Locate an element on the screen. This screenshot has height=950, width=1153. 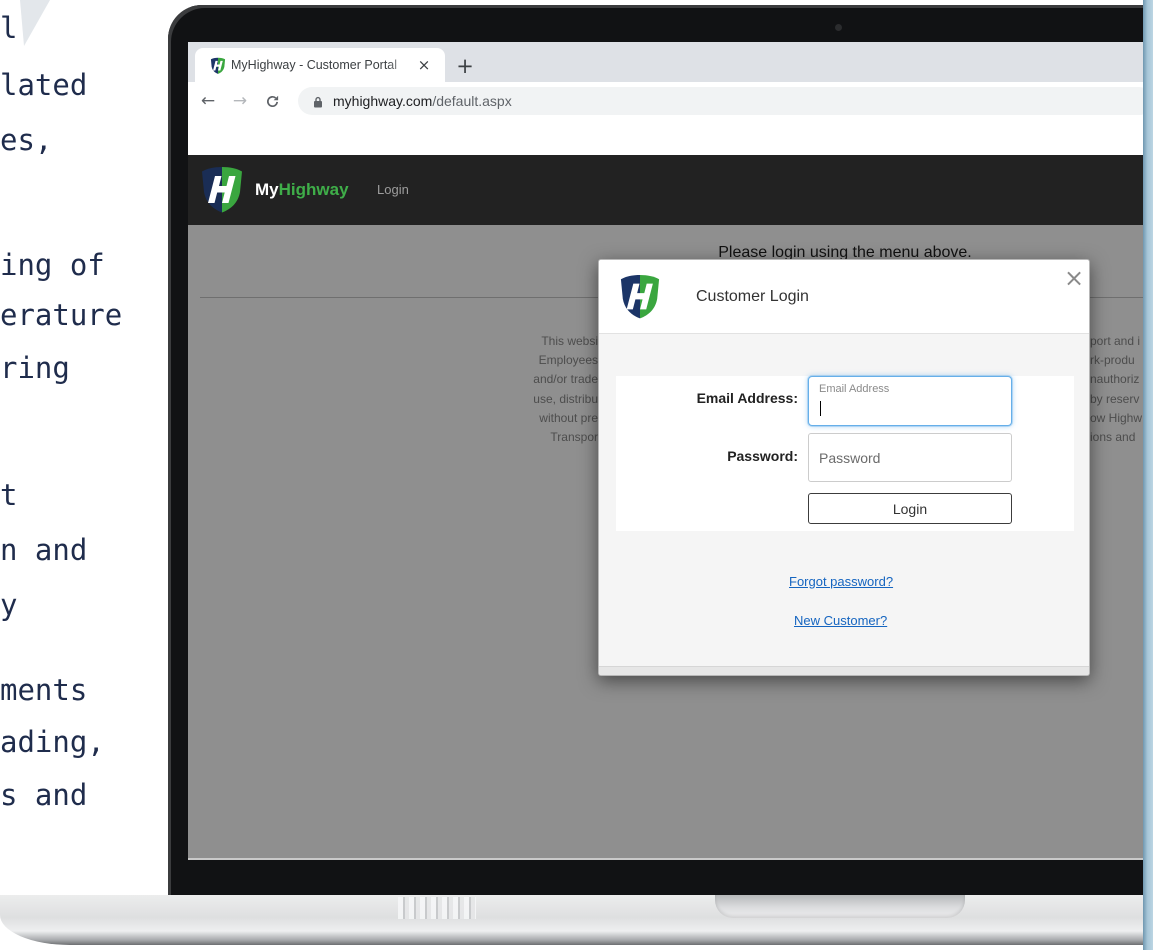
footer-text-fragment: use, distribu is located at coordinates (565, 398).